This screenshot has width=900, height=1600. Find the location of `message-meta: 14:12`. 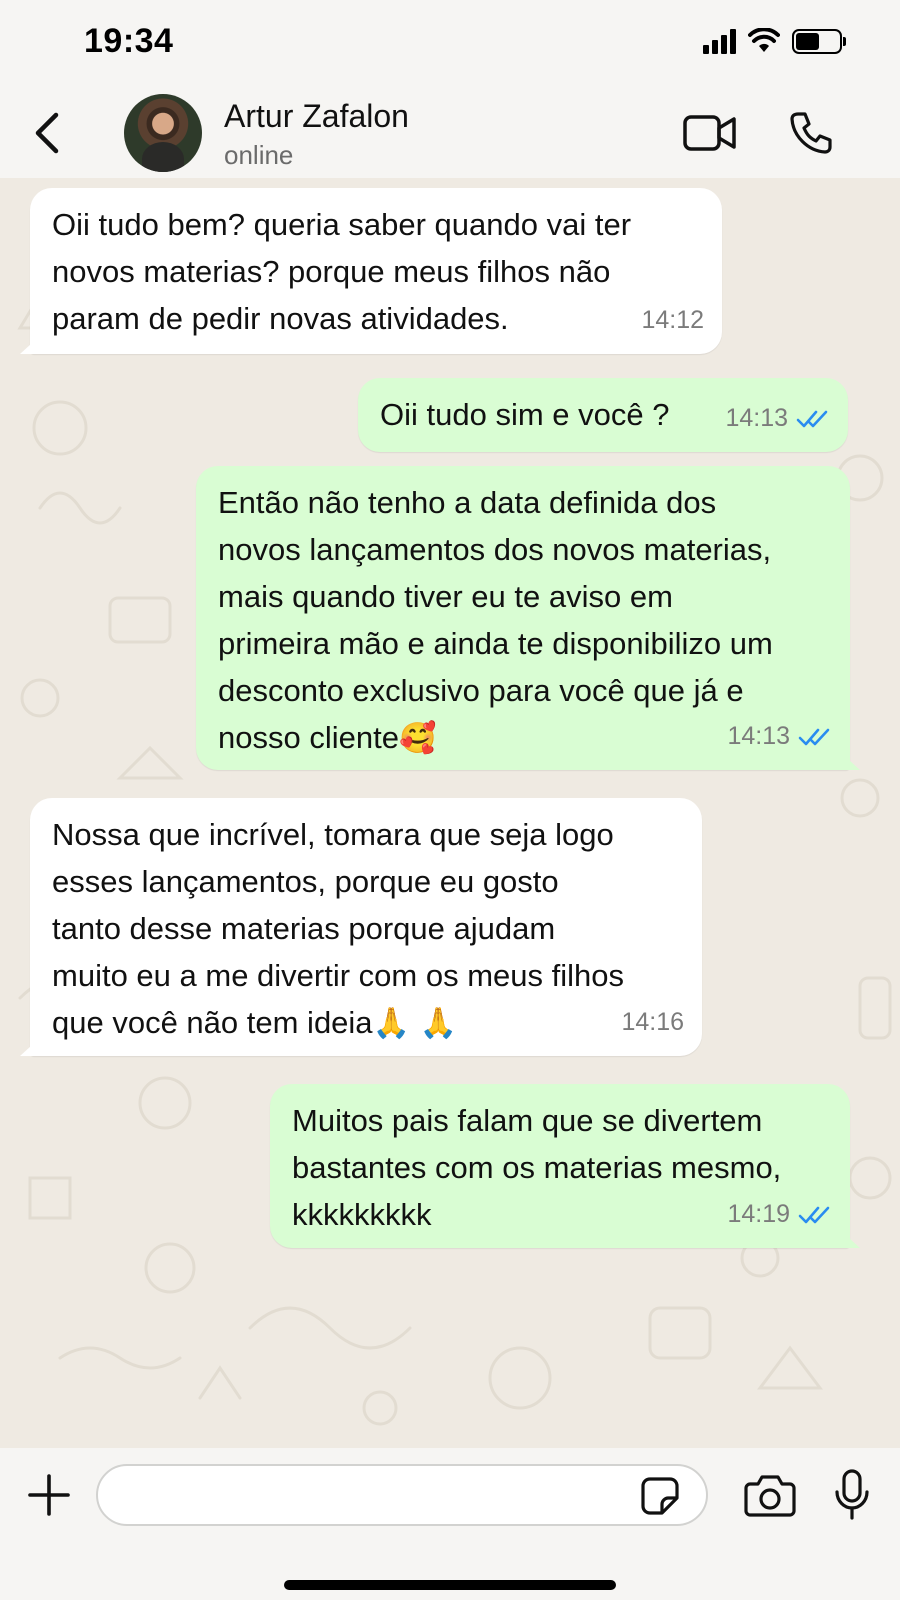

message-meta: 14:12 is located at coordinates (672, 320).